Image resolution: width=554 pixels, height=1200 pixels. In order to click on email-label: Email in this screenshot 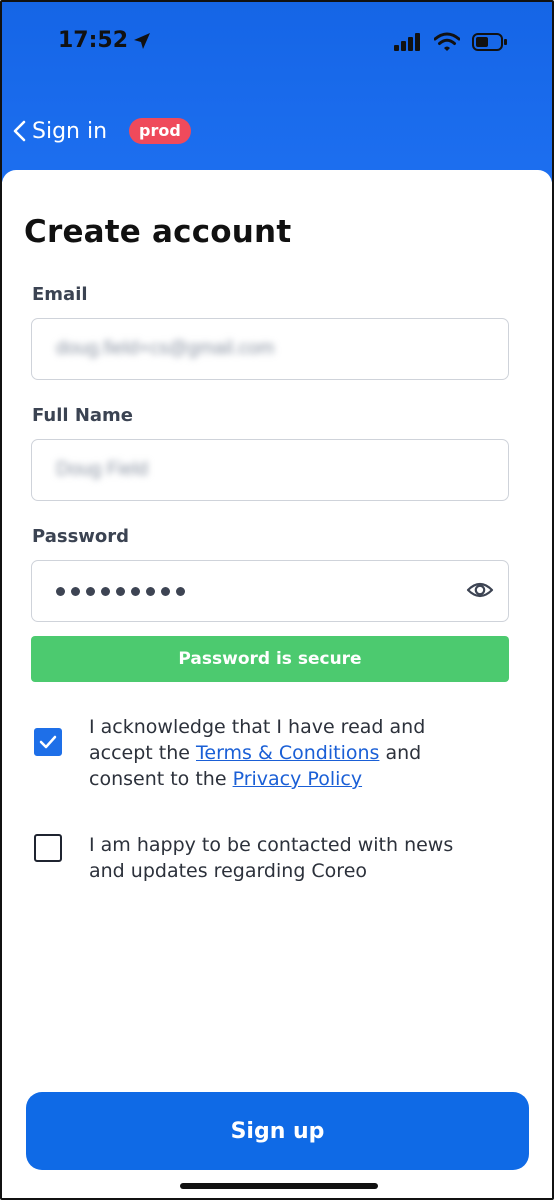, I will do `click(60, 294)`.